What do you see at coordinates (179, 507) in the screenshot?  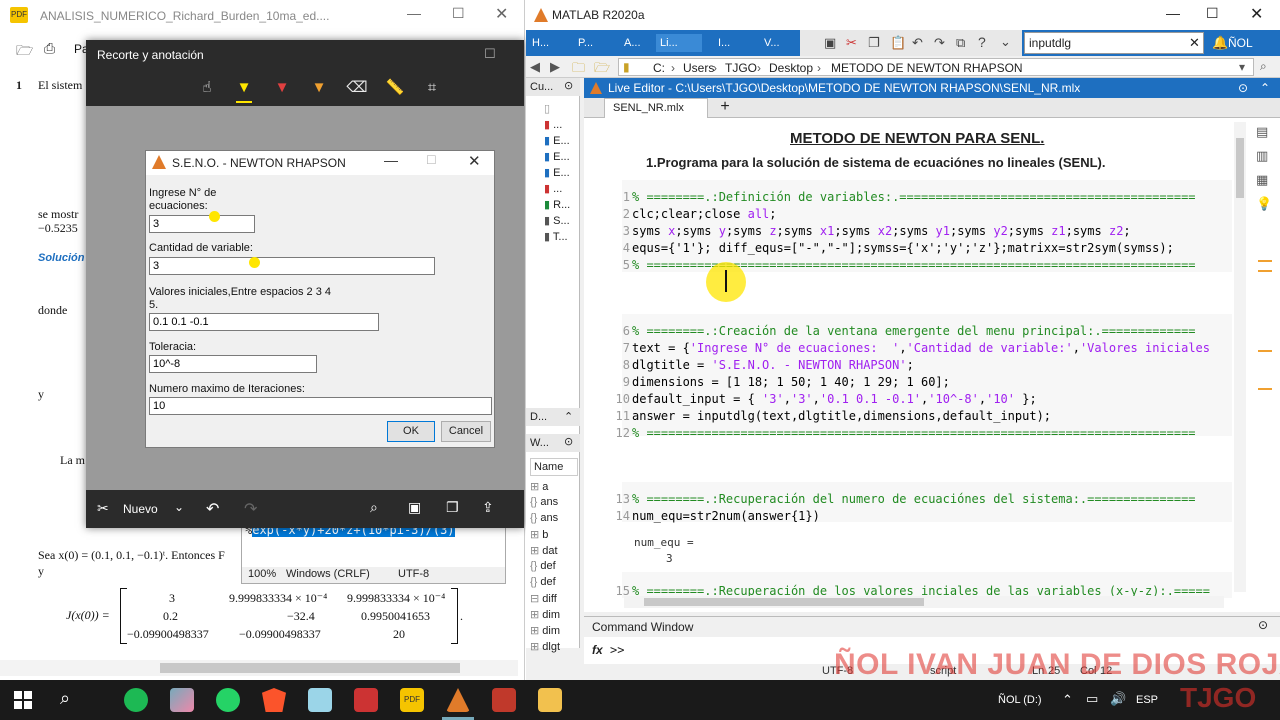 I see `chevron-down-icon: ⌄` at bounding box center [179, 507].